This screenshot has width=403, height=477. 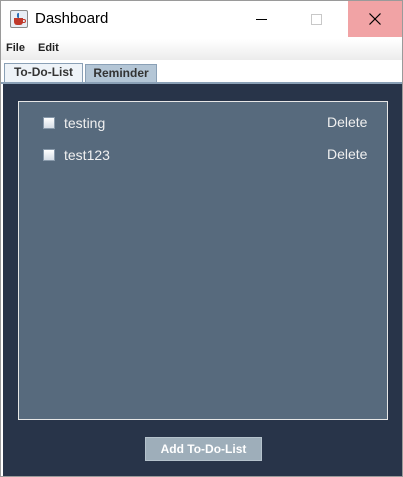 I want to click on maximize-button, so click(x=316, y=19).